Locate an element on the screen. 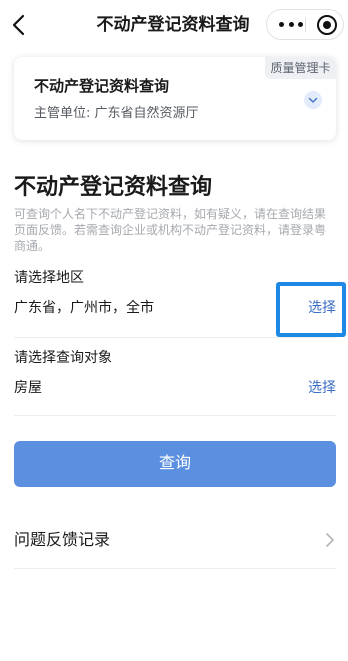 Image resolution: width=348 pixels, height=661 pixels. mini-program-capsule is located at coordinates (305, 24).